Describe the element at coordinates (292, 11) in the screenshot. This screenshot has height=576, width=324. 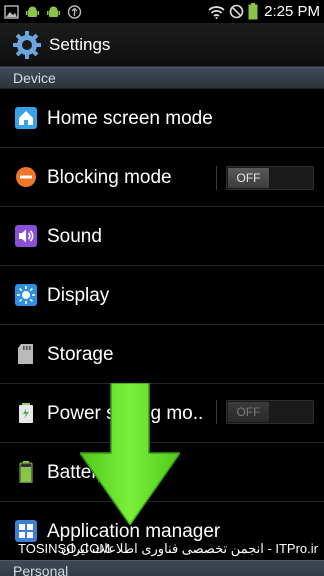
I see `clock: 2:25 PM` at that location.